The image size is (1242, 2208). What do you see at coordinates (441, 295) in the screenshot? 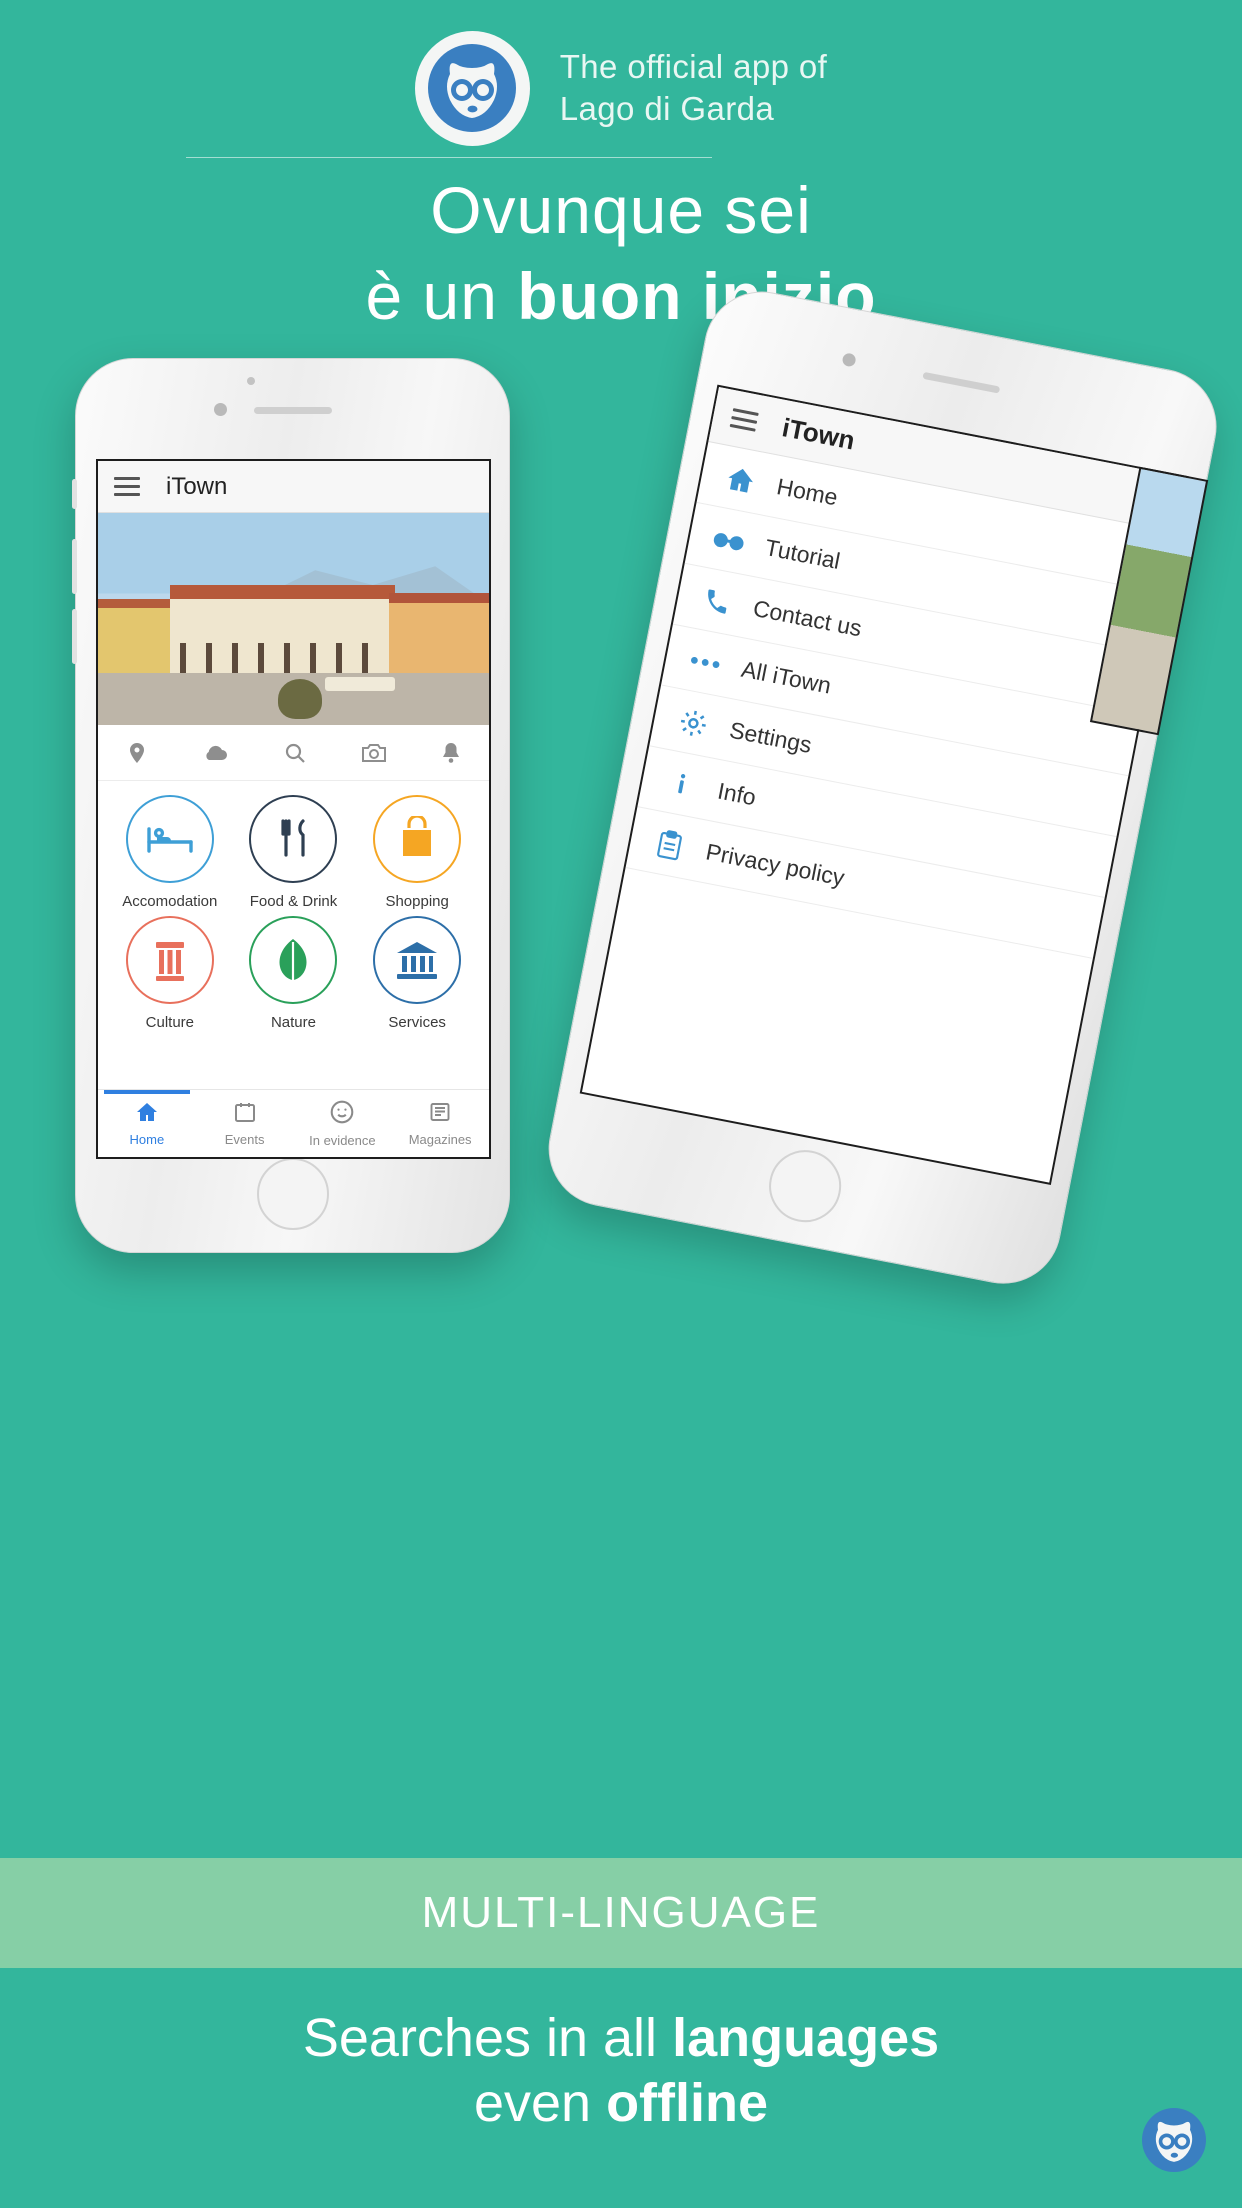
I see `headline-line-2-light: è un` at bounding box center [441, 295].